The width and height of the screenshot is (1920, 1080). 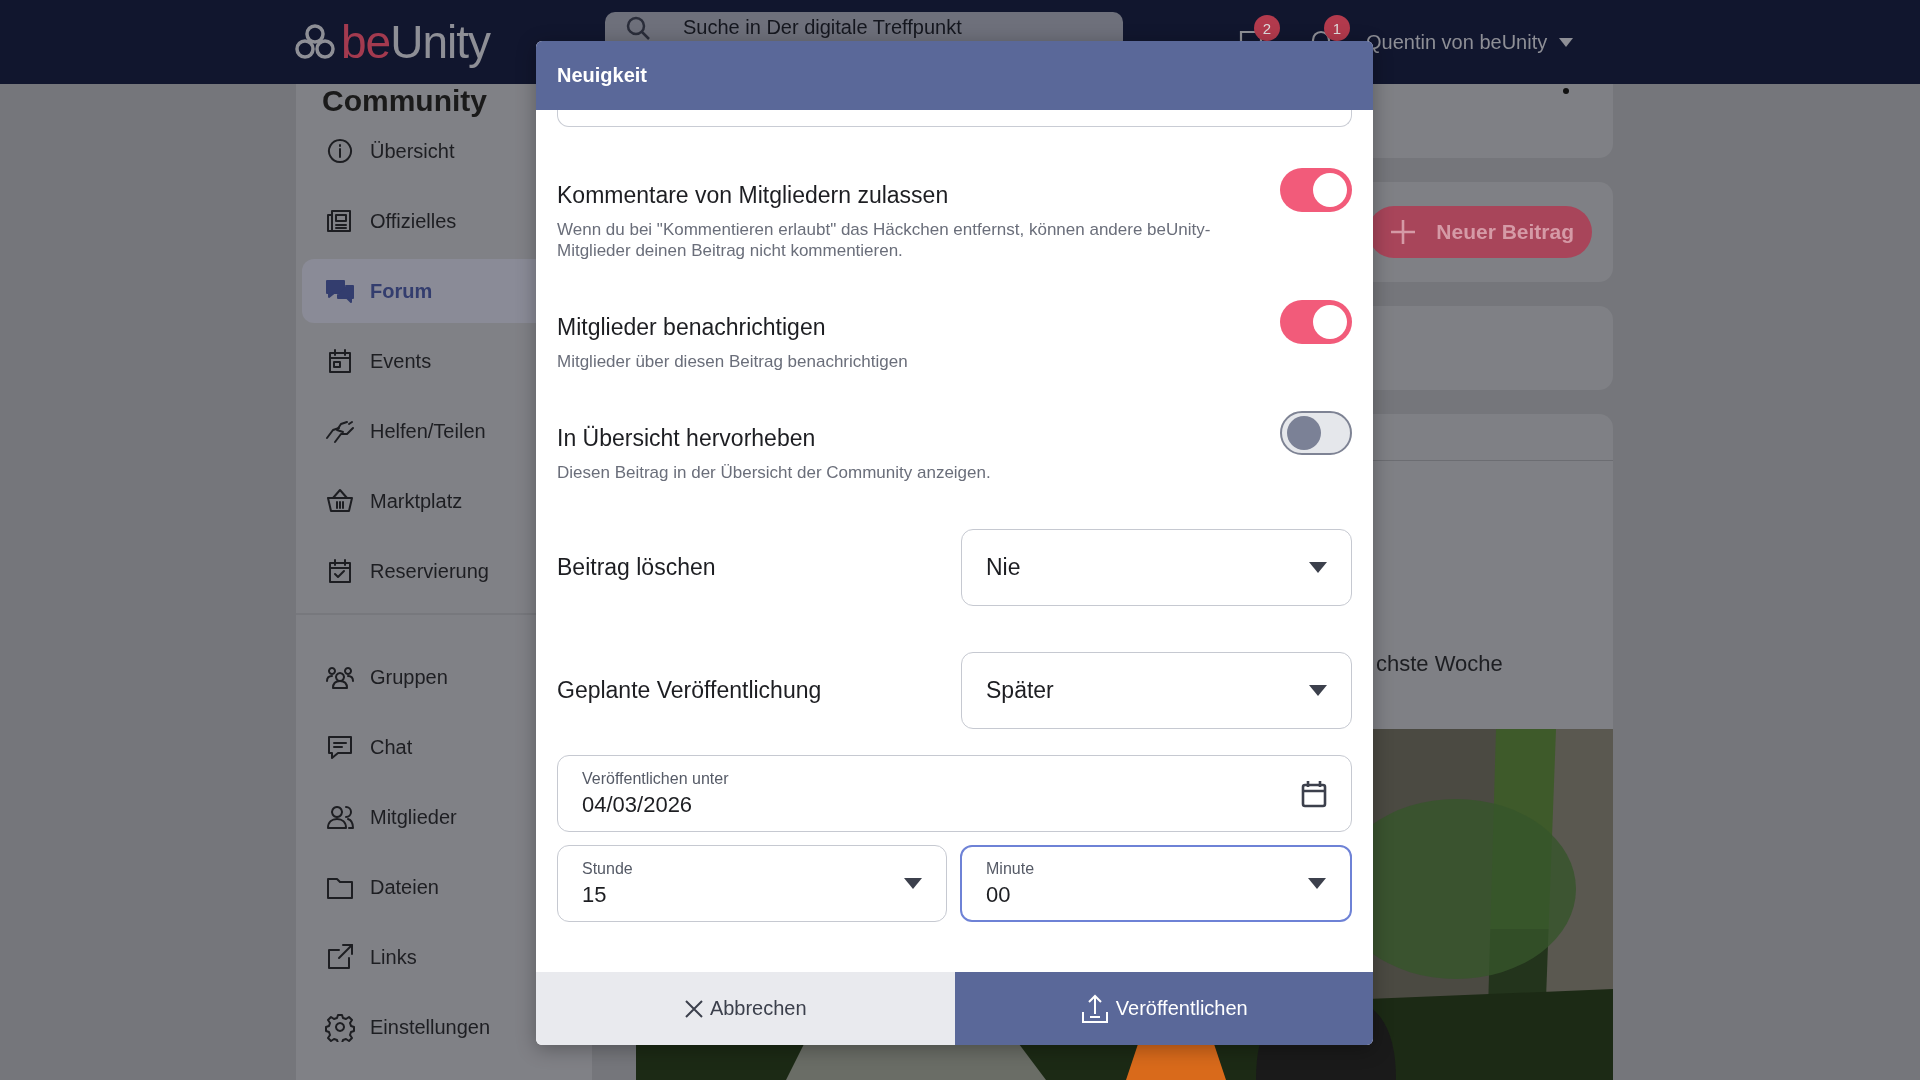 I want to click on field-label: Geplante Veröffentlichung, so click(x=689, y=690).